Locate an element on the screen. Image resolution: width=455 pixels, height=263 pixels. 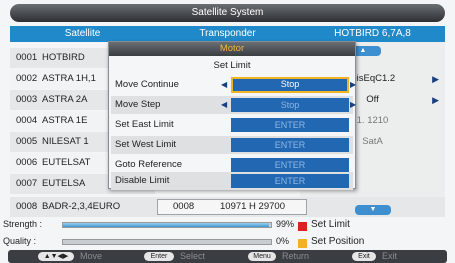
satellite-number: 0006 is located at coordinates (27, 162).